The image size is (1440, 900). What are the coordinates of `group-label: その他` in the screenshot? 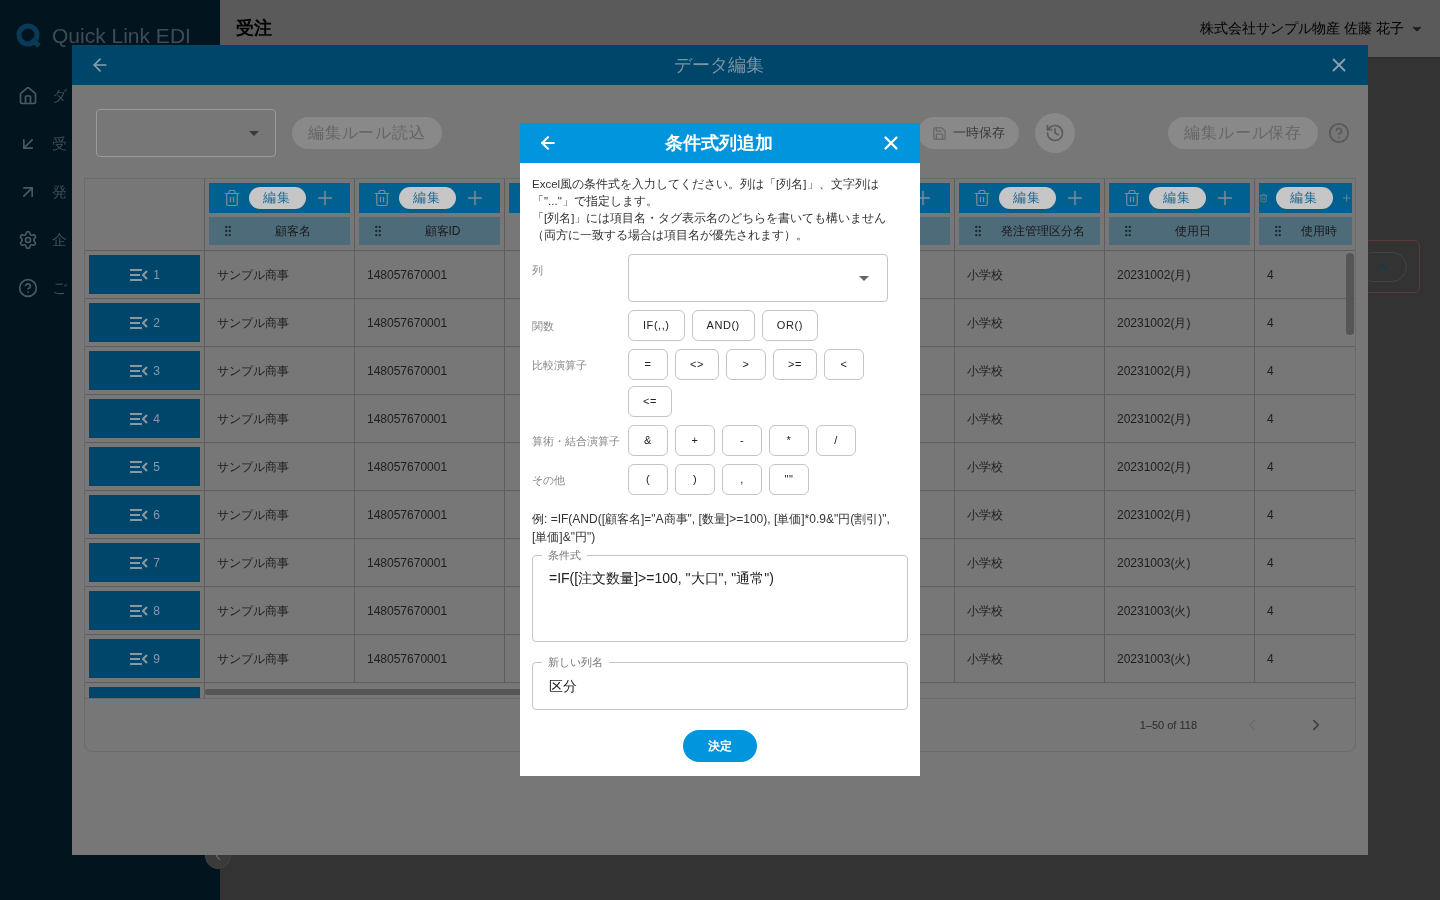 It's located at (549, 480).